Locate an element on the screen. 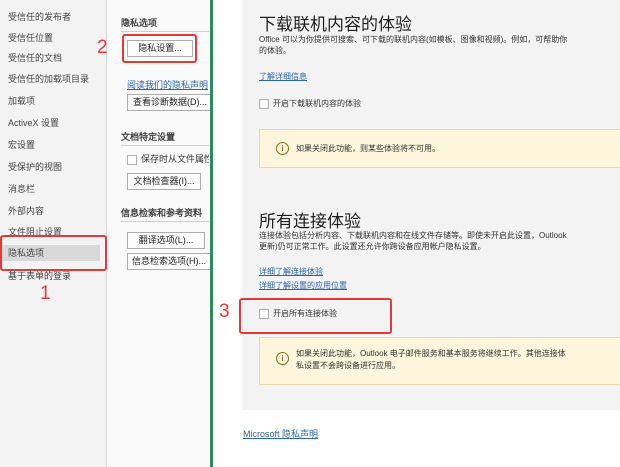 The height and width of the screenshot is (467, 620). connected-info-text-cont: 私设置不会跨设备进行应用。 is located at coordinates (348, 365).